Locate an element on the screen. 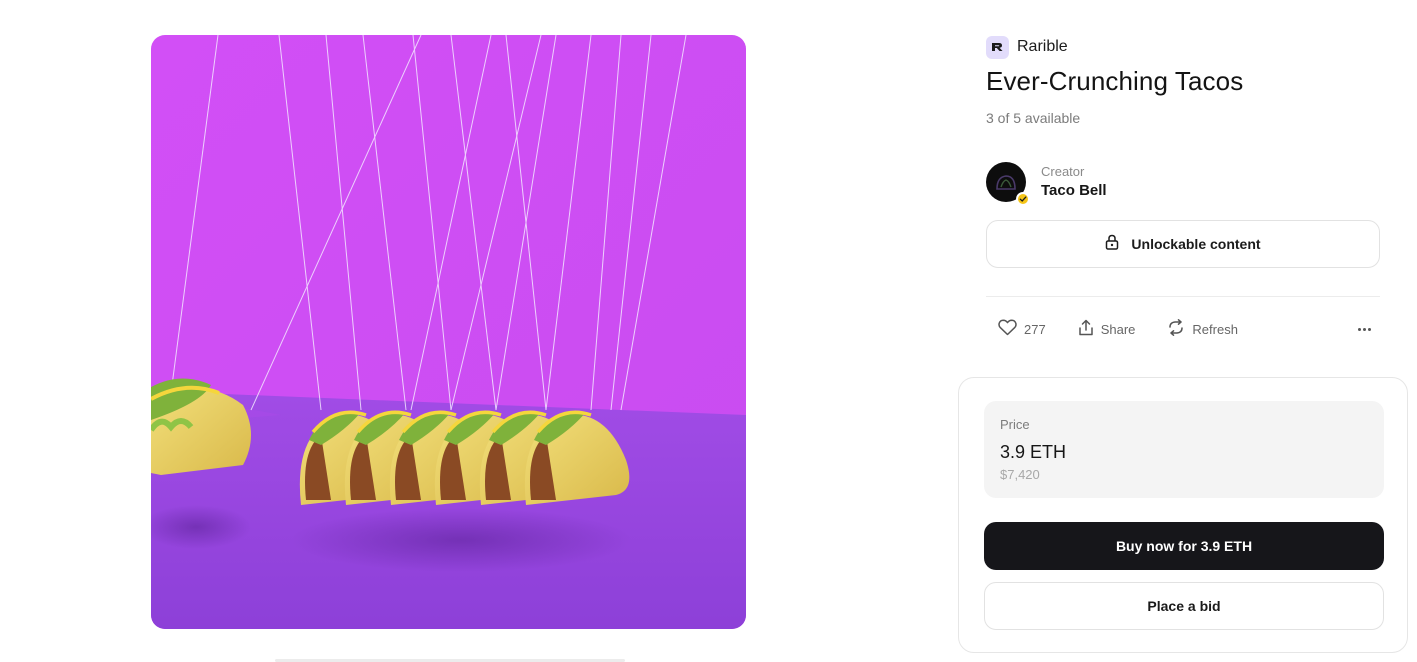 The height and width of the screenshot is (662, 1417). unlockable-content-button: Unlockable content is located at coordinates (1183, 244).